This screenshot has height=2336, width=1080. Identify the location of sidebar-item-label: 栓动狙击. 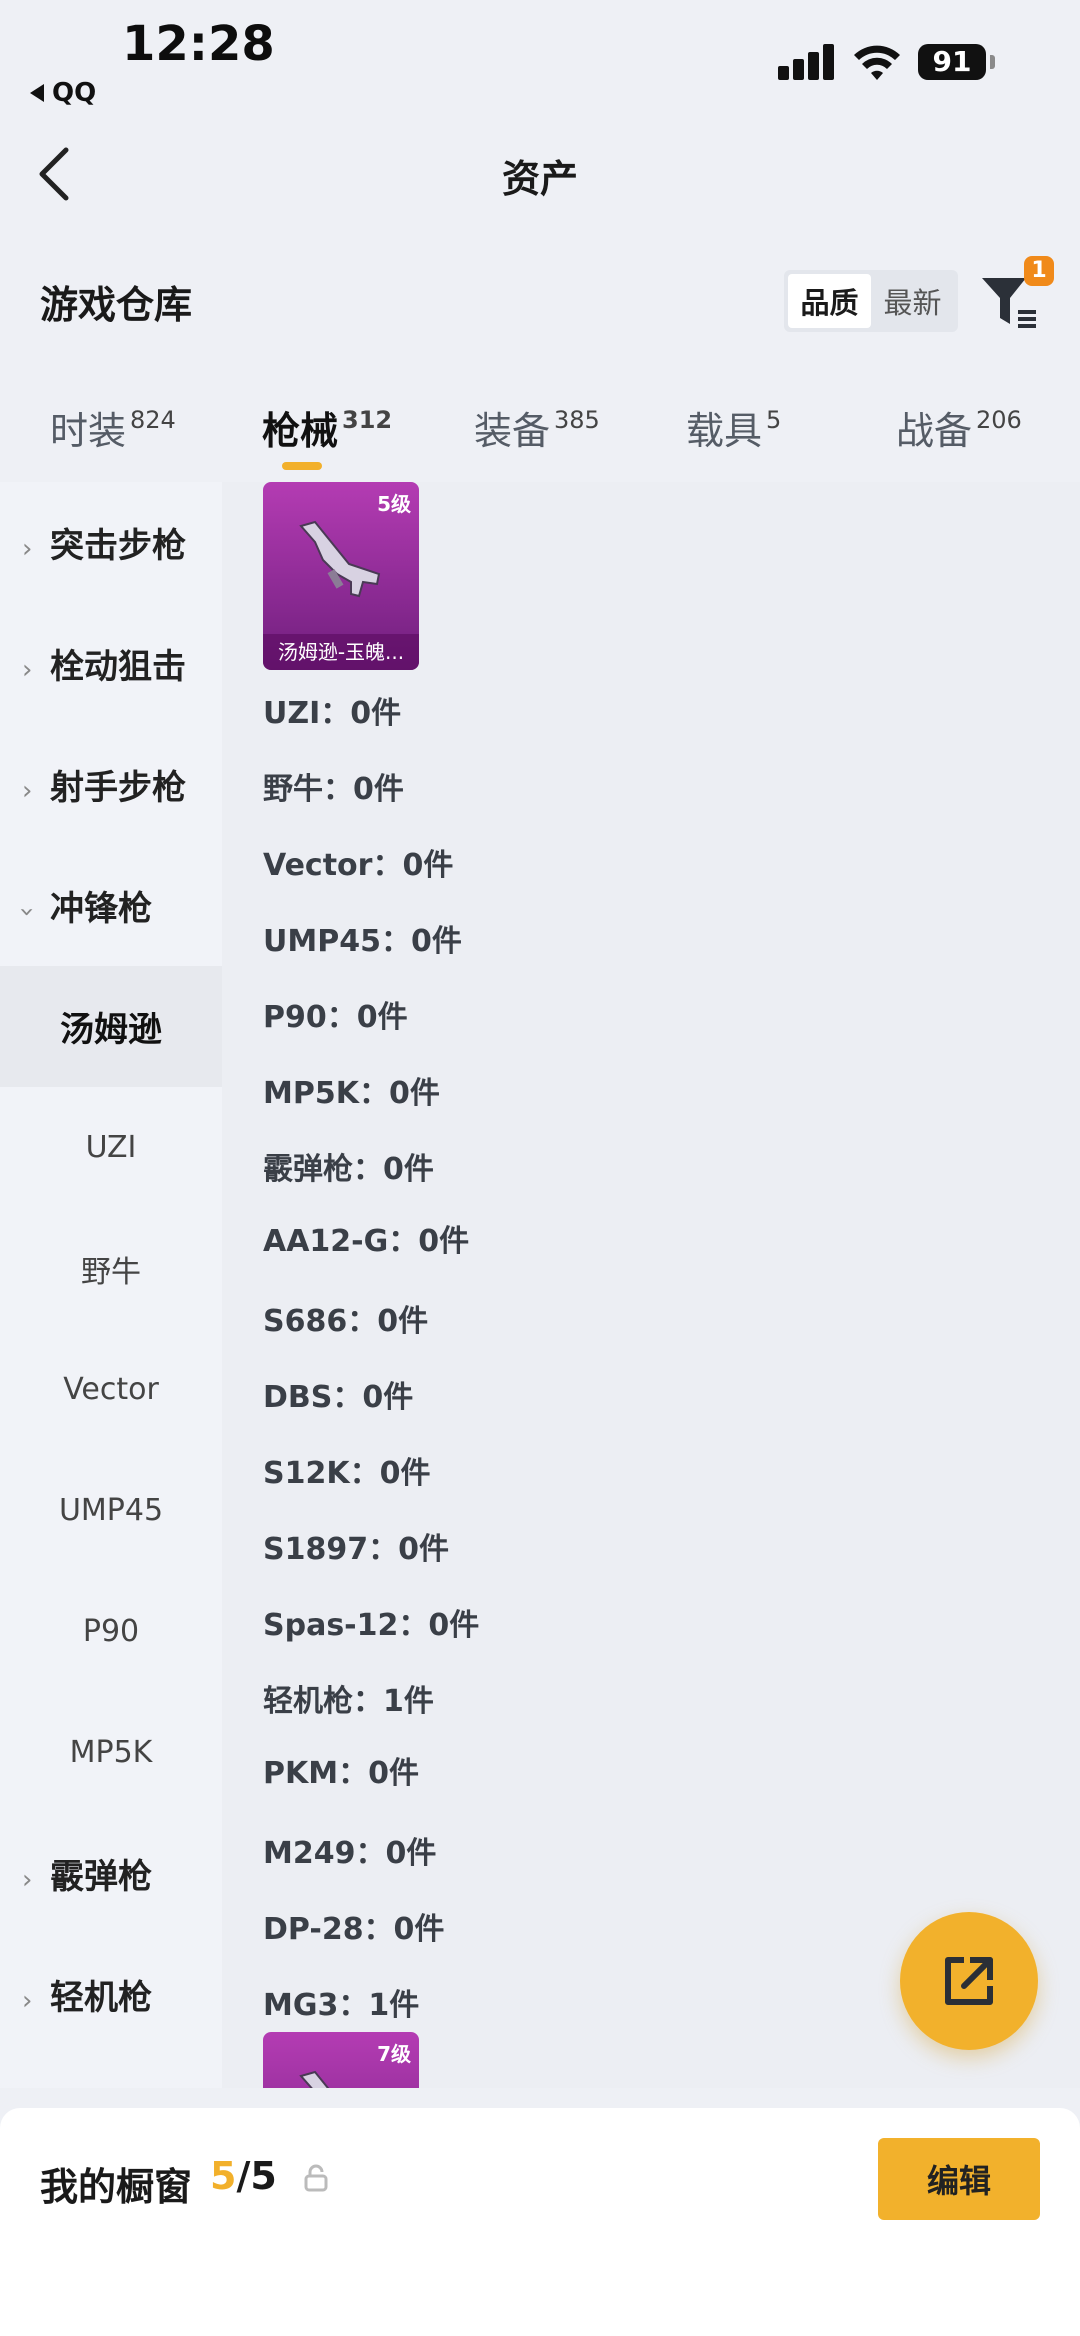
(118, 667).